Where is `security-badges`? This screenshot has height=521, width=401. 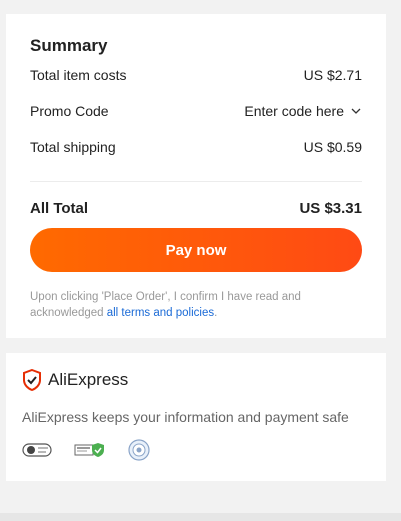
security-badges is located at coordinates (86, 450).